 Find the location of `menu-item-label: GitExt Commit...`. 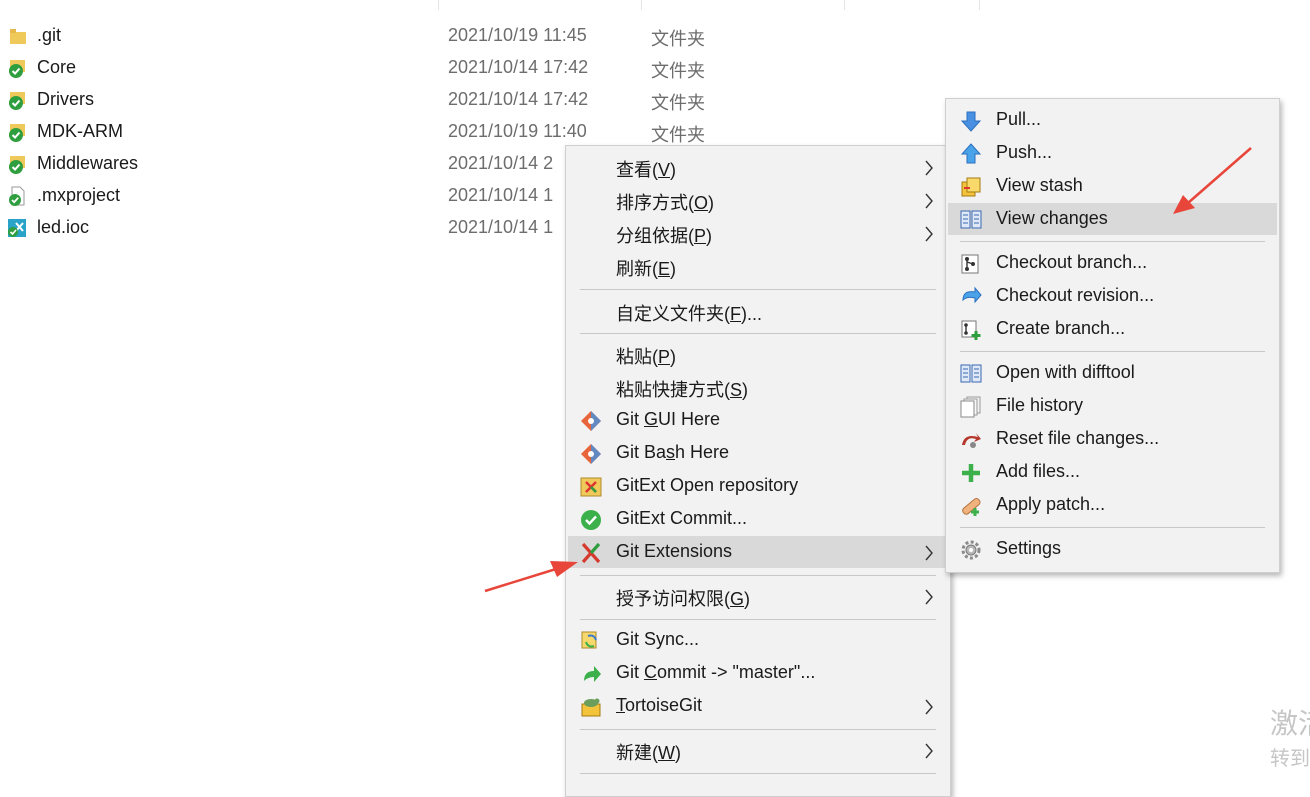

menu-item-label: GitExt Commit... is located at coordinates (682, 518).